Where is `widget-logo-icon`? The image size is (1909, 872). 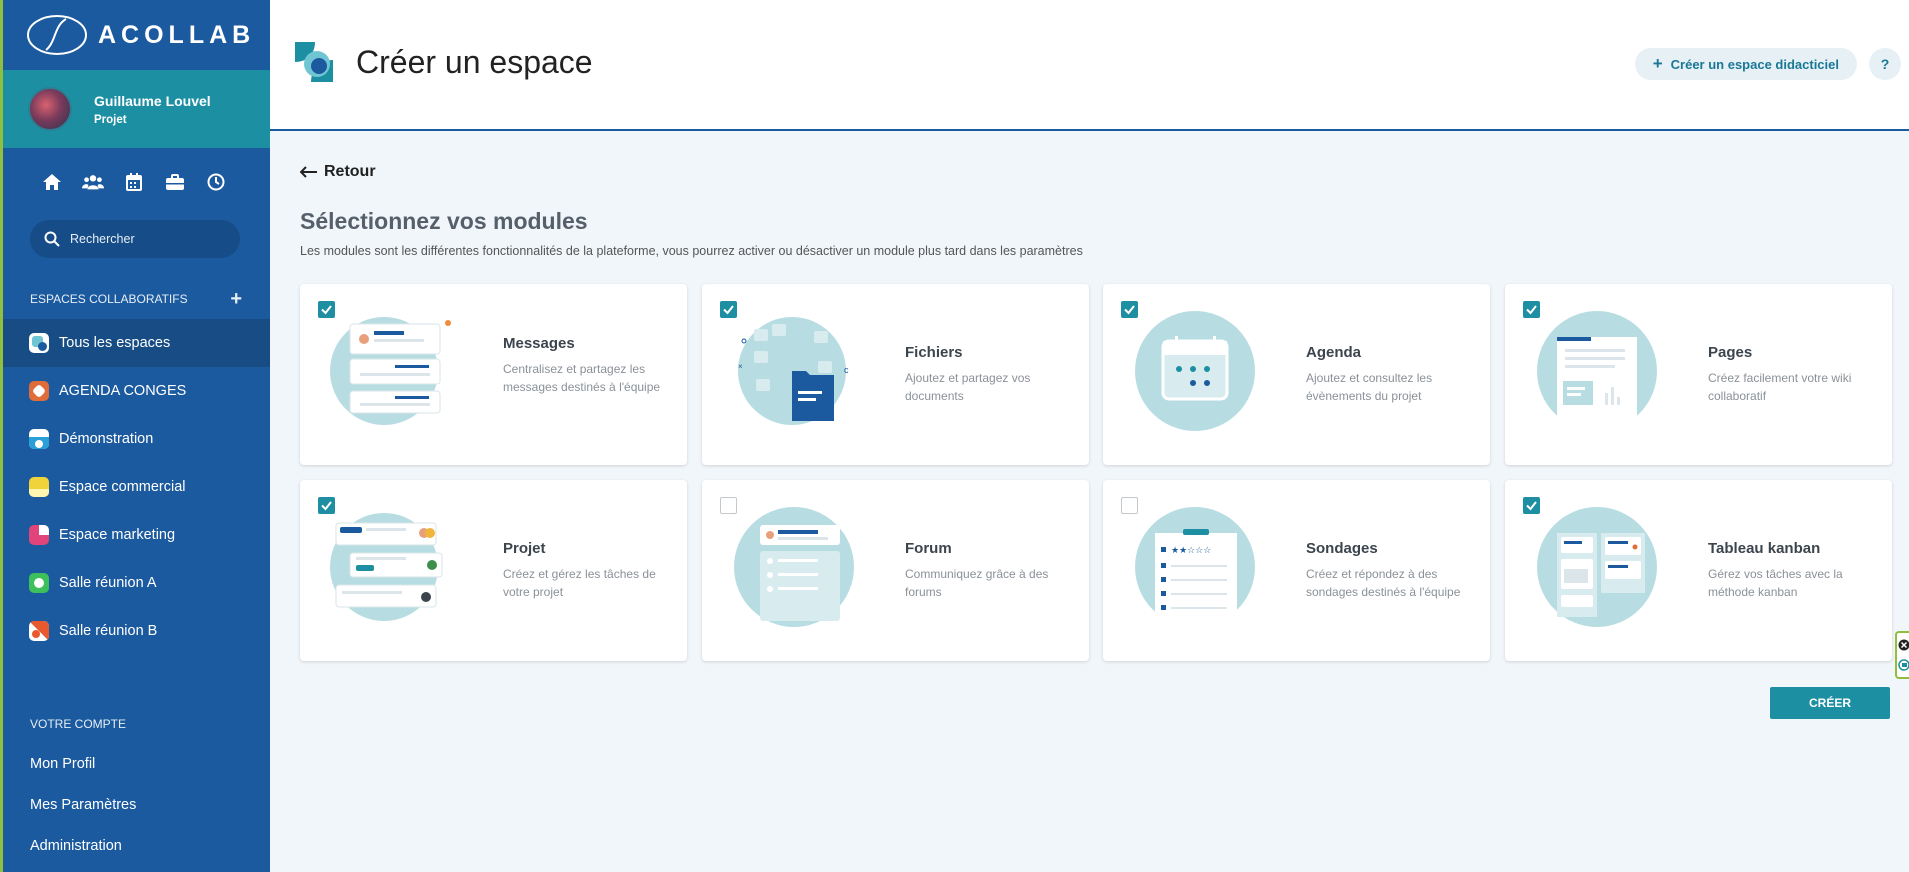
widget-logo-icon is located at coordinates (1903, 665).